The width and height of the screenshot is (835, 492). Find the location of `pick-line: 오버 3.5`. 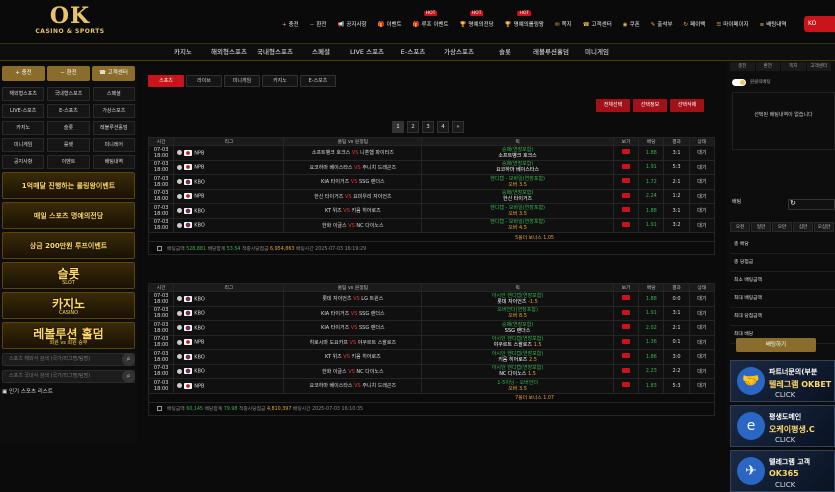

pick-line: 오버 3.5 is located at coordinates (517, 388).